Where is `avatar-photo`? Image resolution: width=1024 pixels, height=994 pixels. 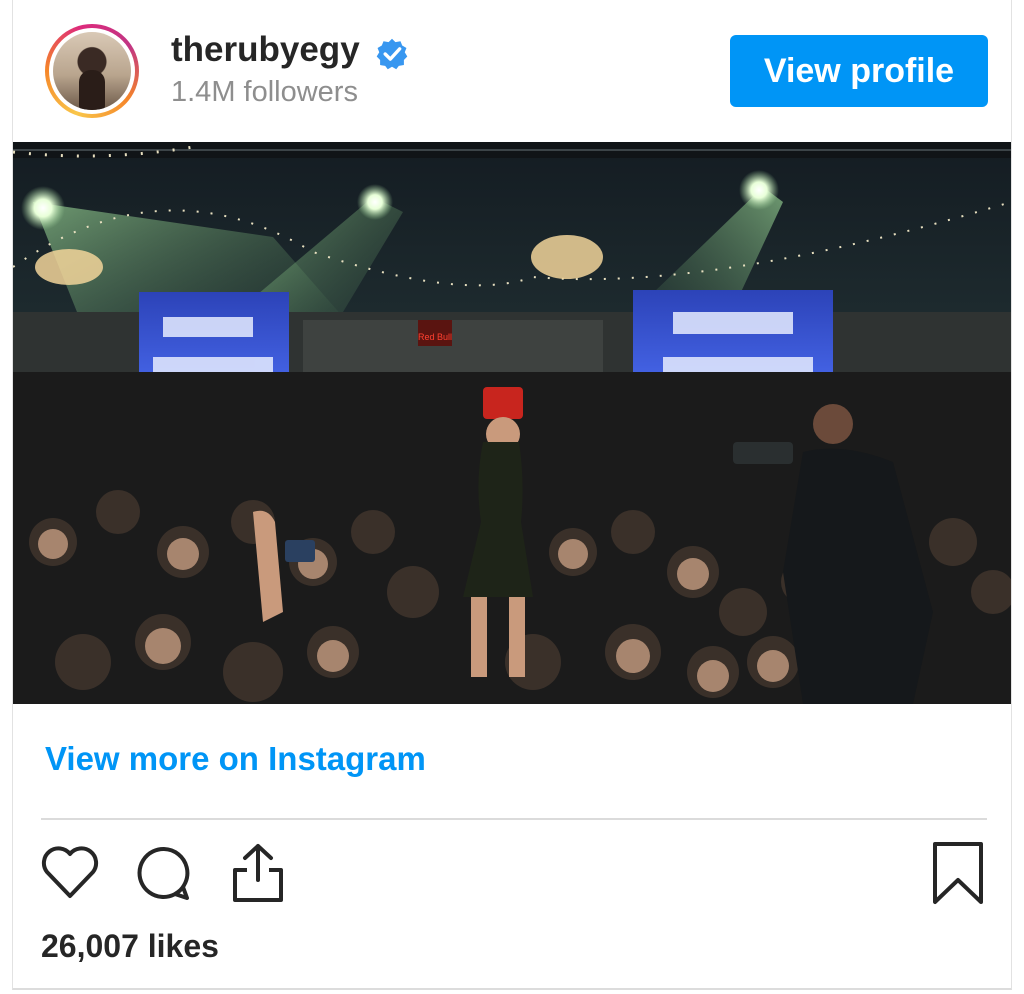
avatar-photo is located at coordinates (92, 71).